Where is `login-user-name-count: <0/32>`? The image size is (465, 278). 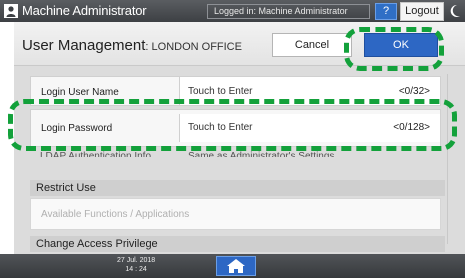 login-user-name-count: <0/32> is located at coordinates (414, 91).